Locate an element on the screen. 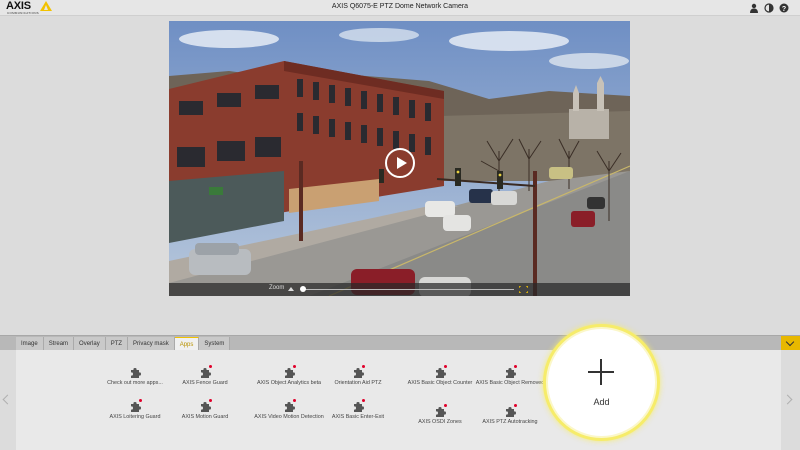 This screenshot has height=450, width=800. tab-stream: Stream is located at coordinates (59, 344).